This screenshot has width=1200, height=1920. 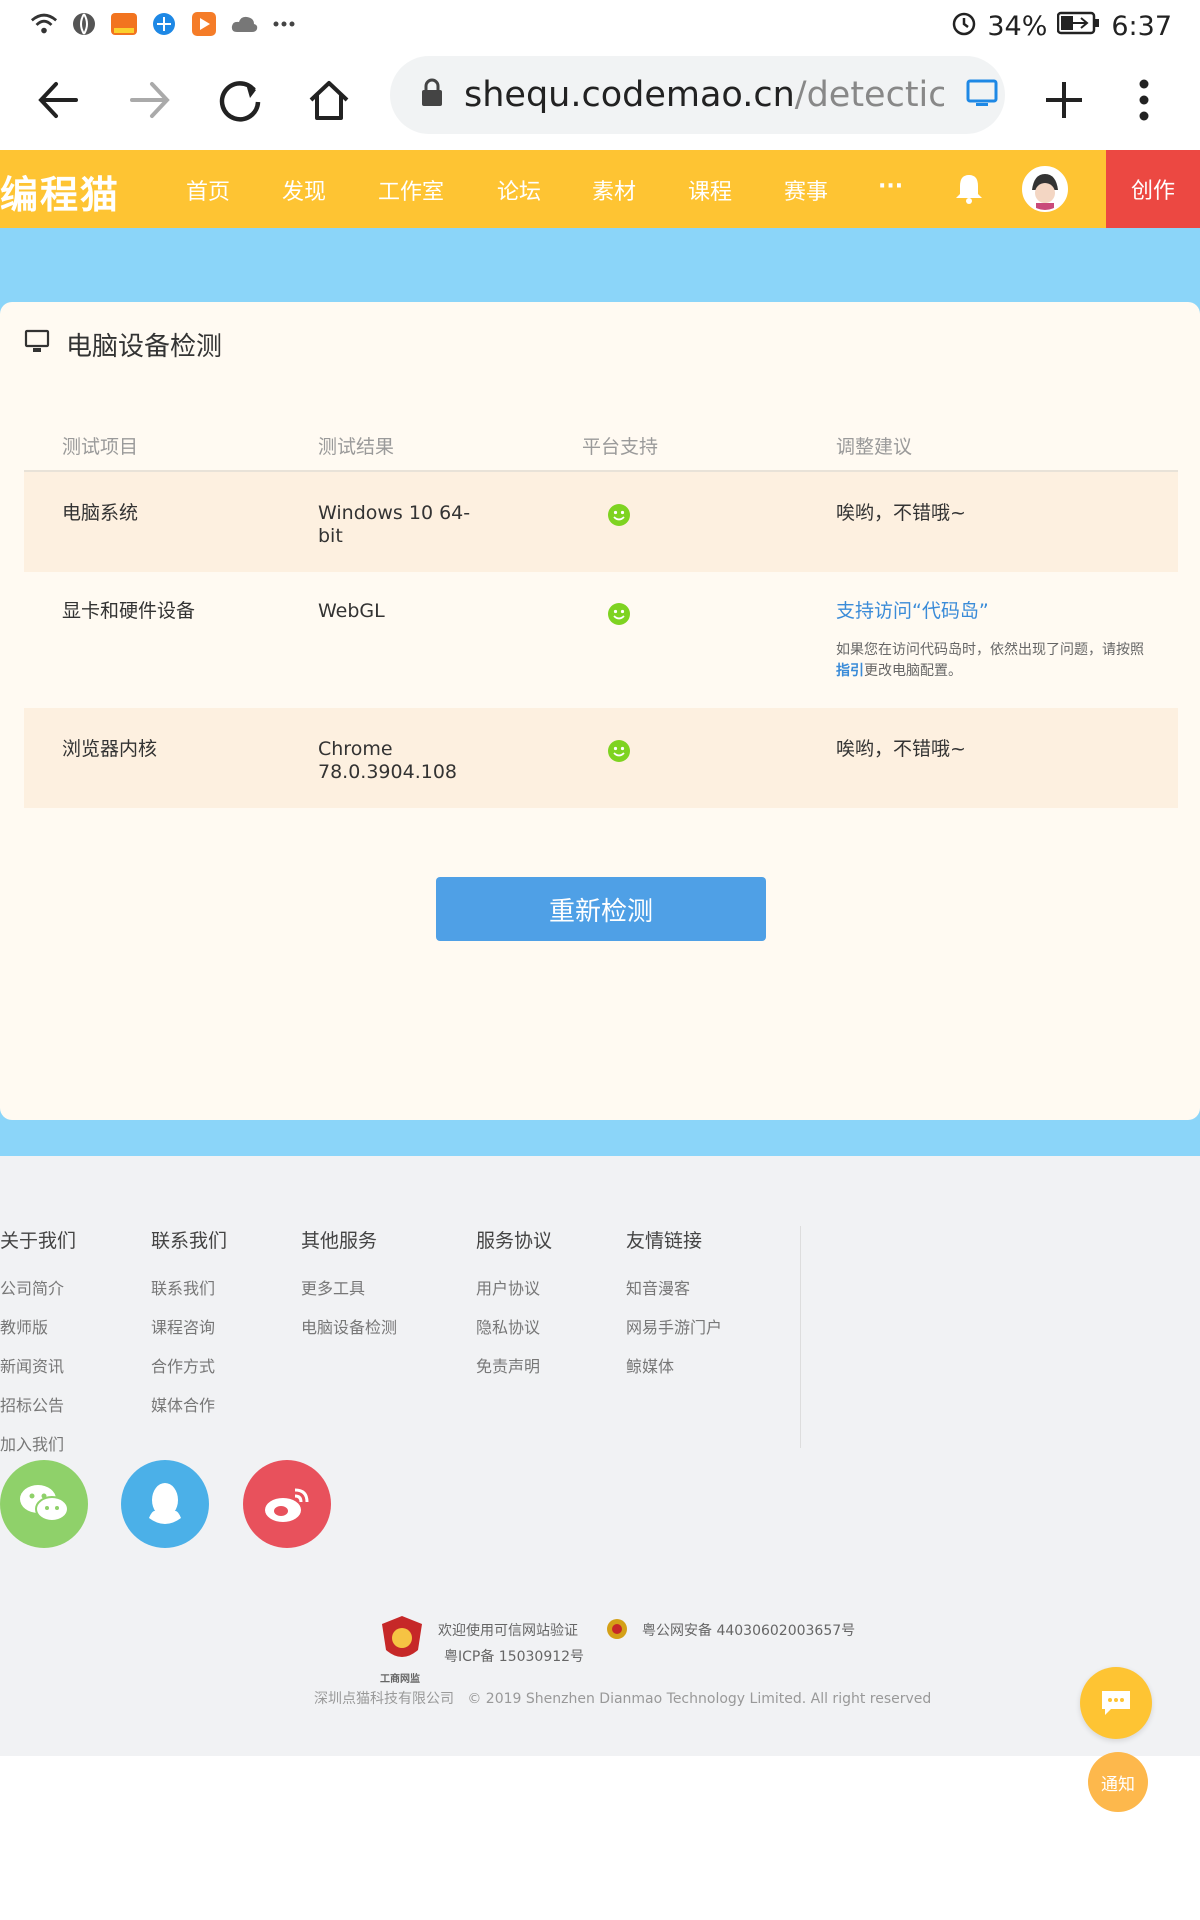 What do you see at coordinates (129, 611) in the screenshot?
I see `row-item: 显卡和硬件设备` at bounding box center [129, 611].